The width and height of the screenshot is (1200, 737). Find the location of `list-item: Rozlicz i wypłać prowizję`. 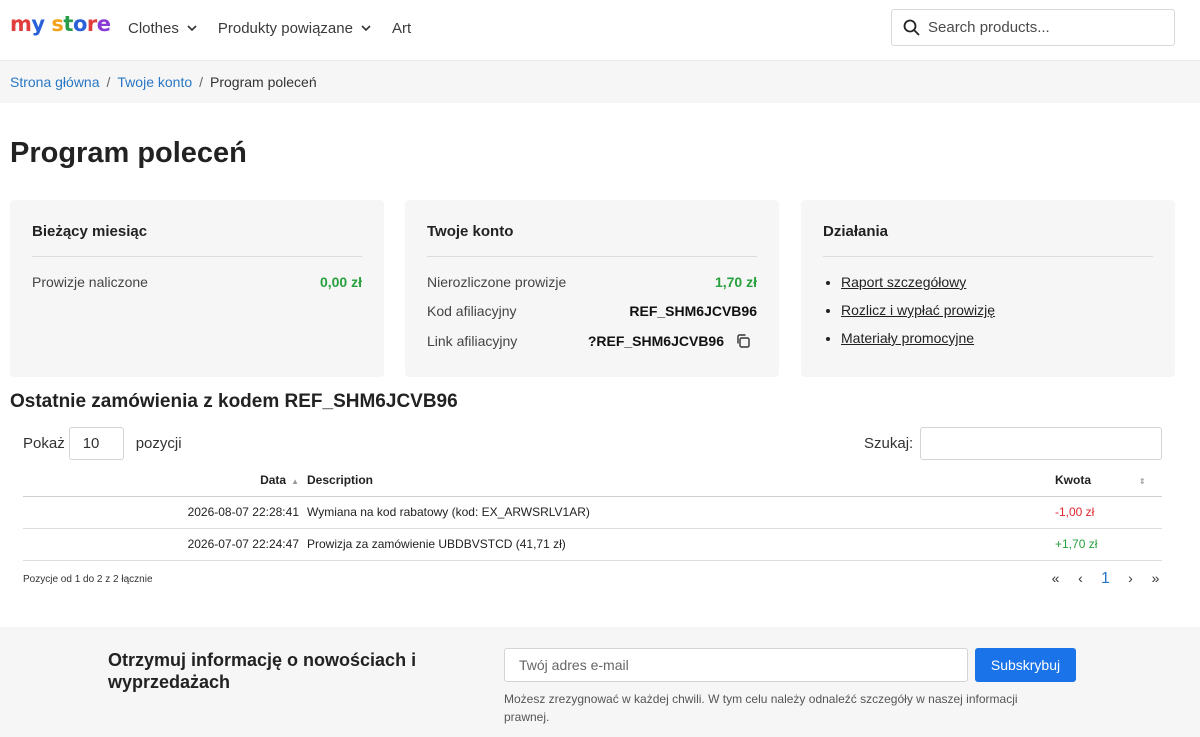

list-item: Rozlicz i wypłać prowizję is located at coordinates (997, 310).